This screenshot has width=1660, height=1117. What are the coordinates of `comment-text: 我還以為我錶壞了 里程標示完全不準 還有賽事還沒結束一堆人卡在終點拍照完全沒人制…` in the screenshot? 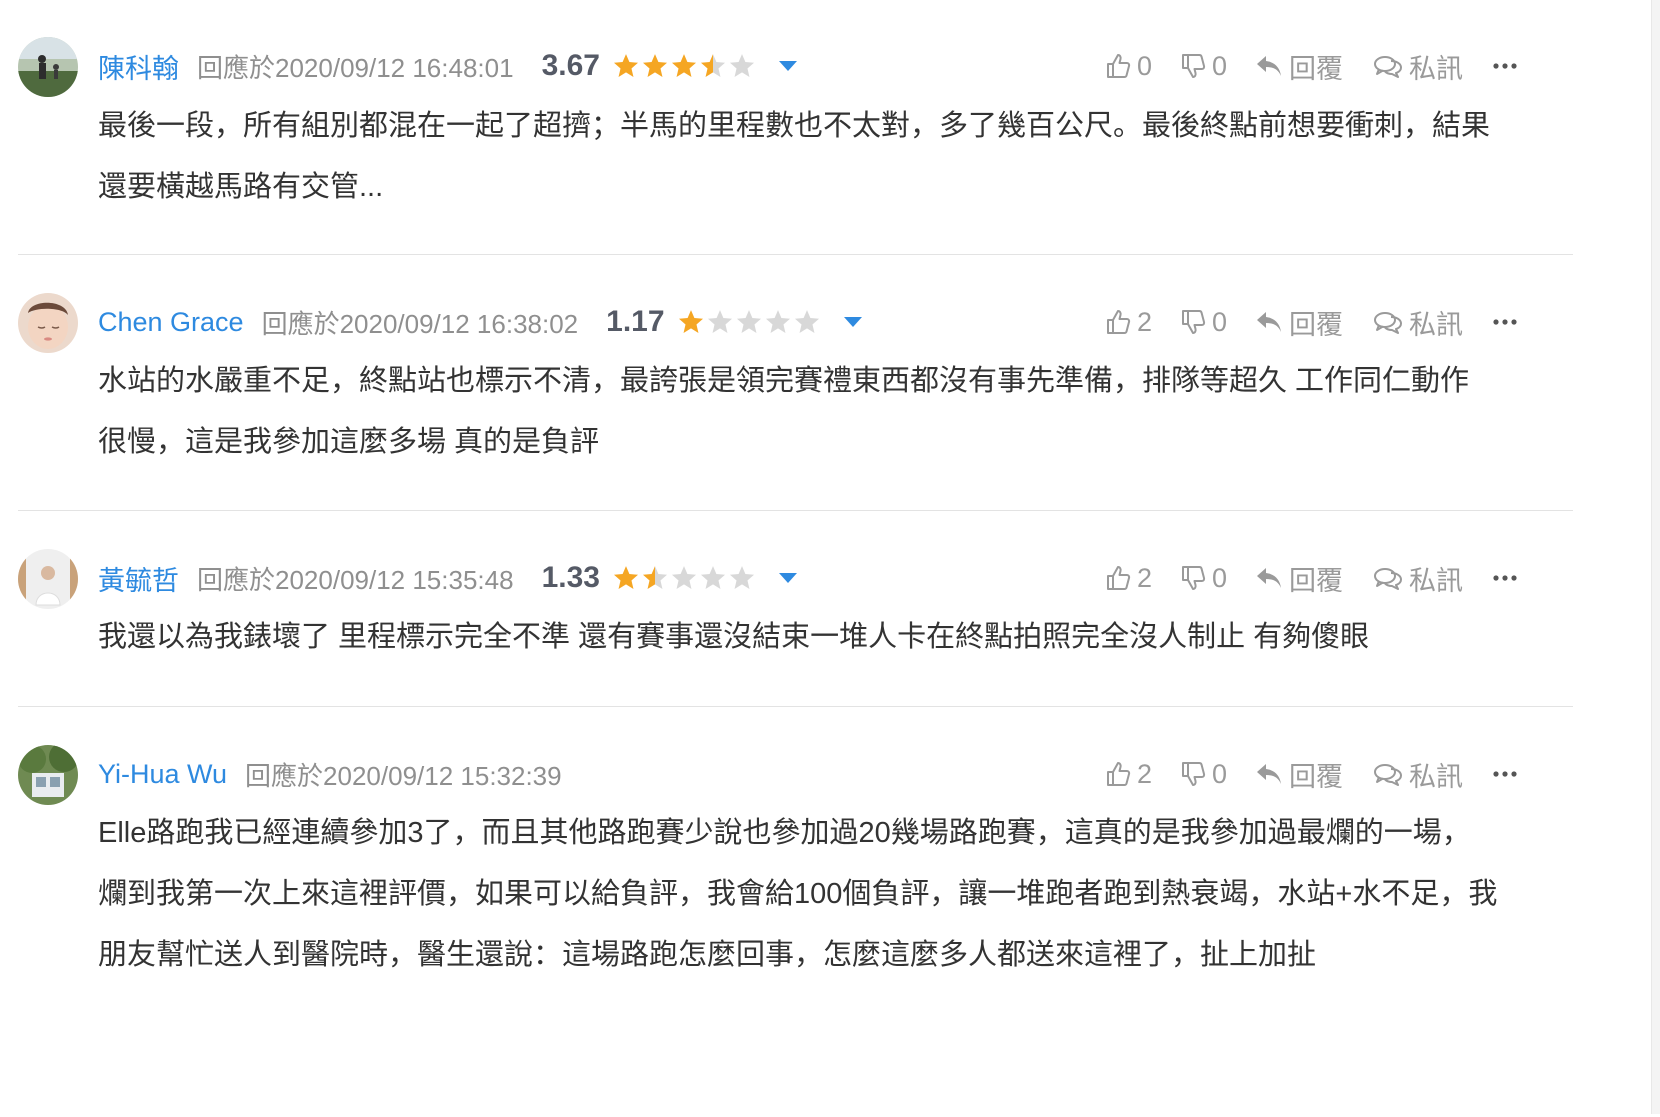 It's located at (734, 637).